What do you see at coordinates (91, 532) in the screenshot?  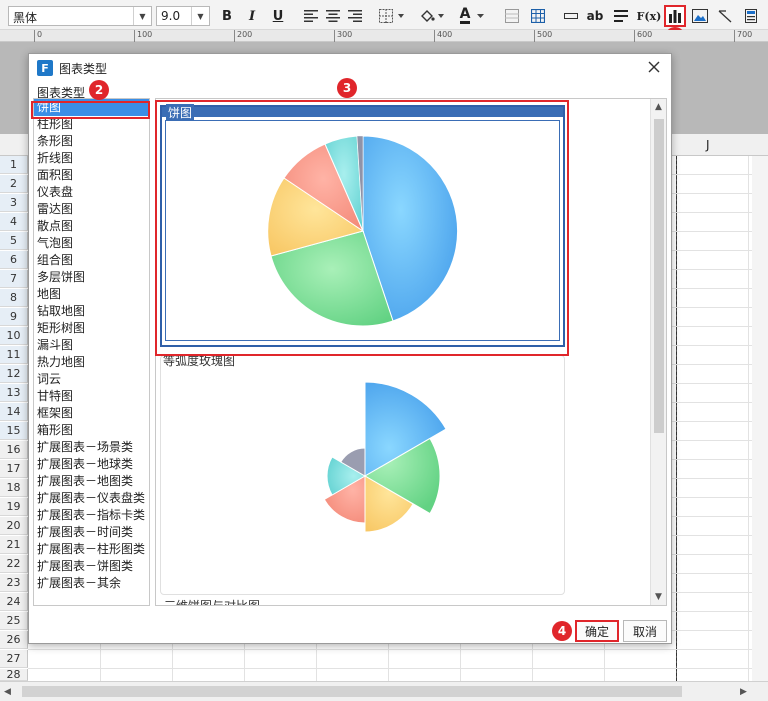 I see `chart-type-item: 扩展图表－时间类` at bounding box center [91, 532].